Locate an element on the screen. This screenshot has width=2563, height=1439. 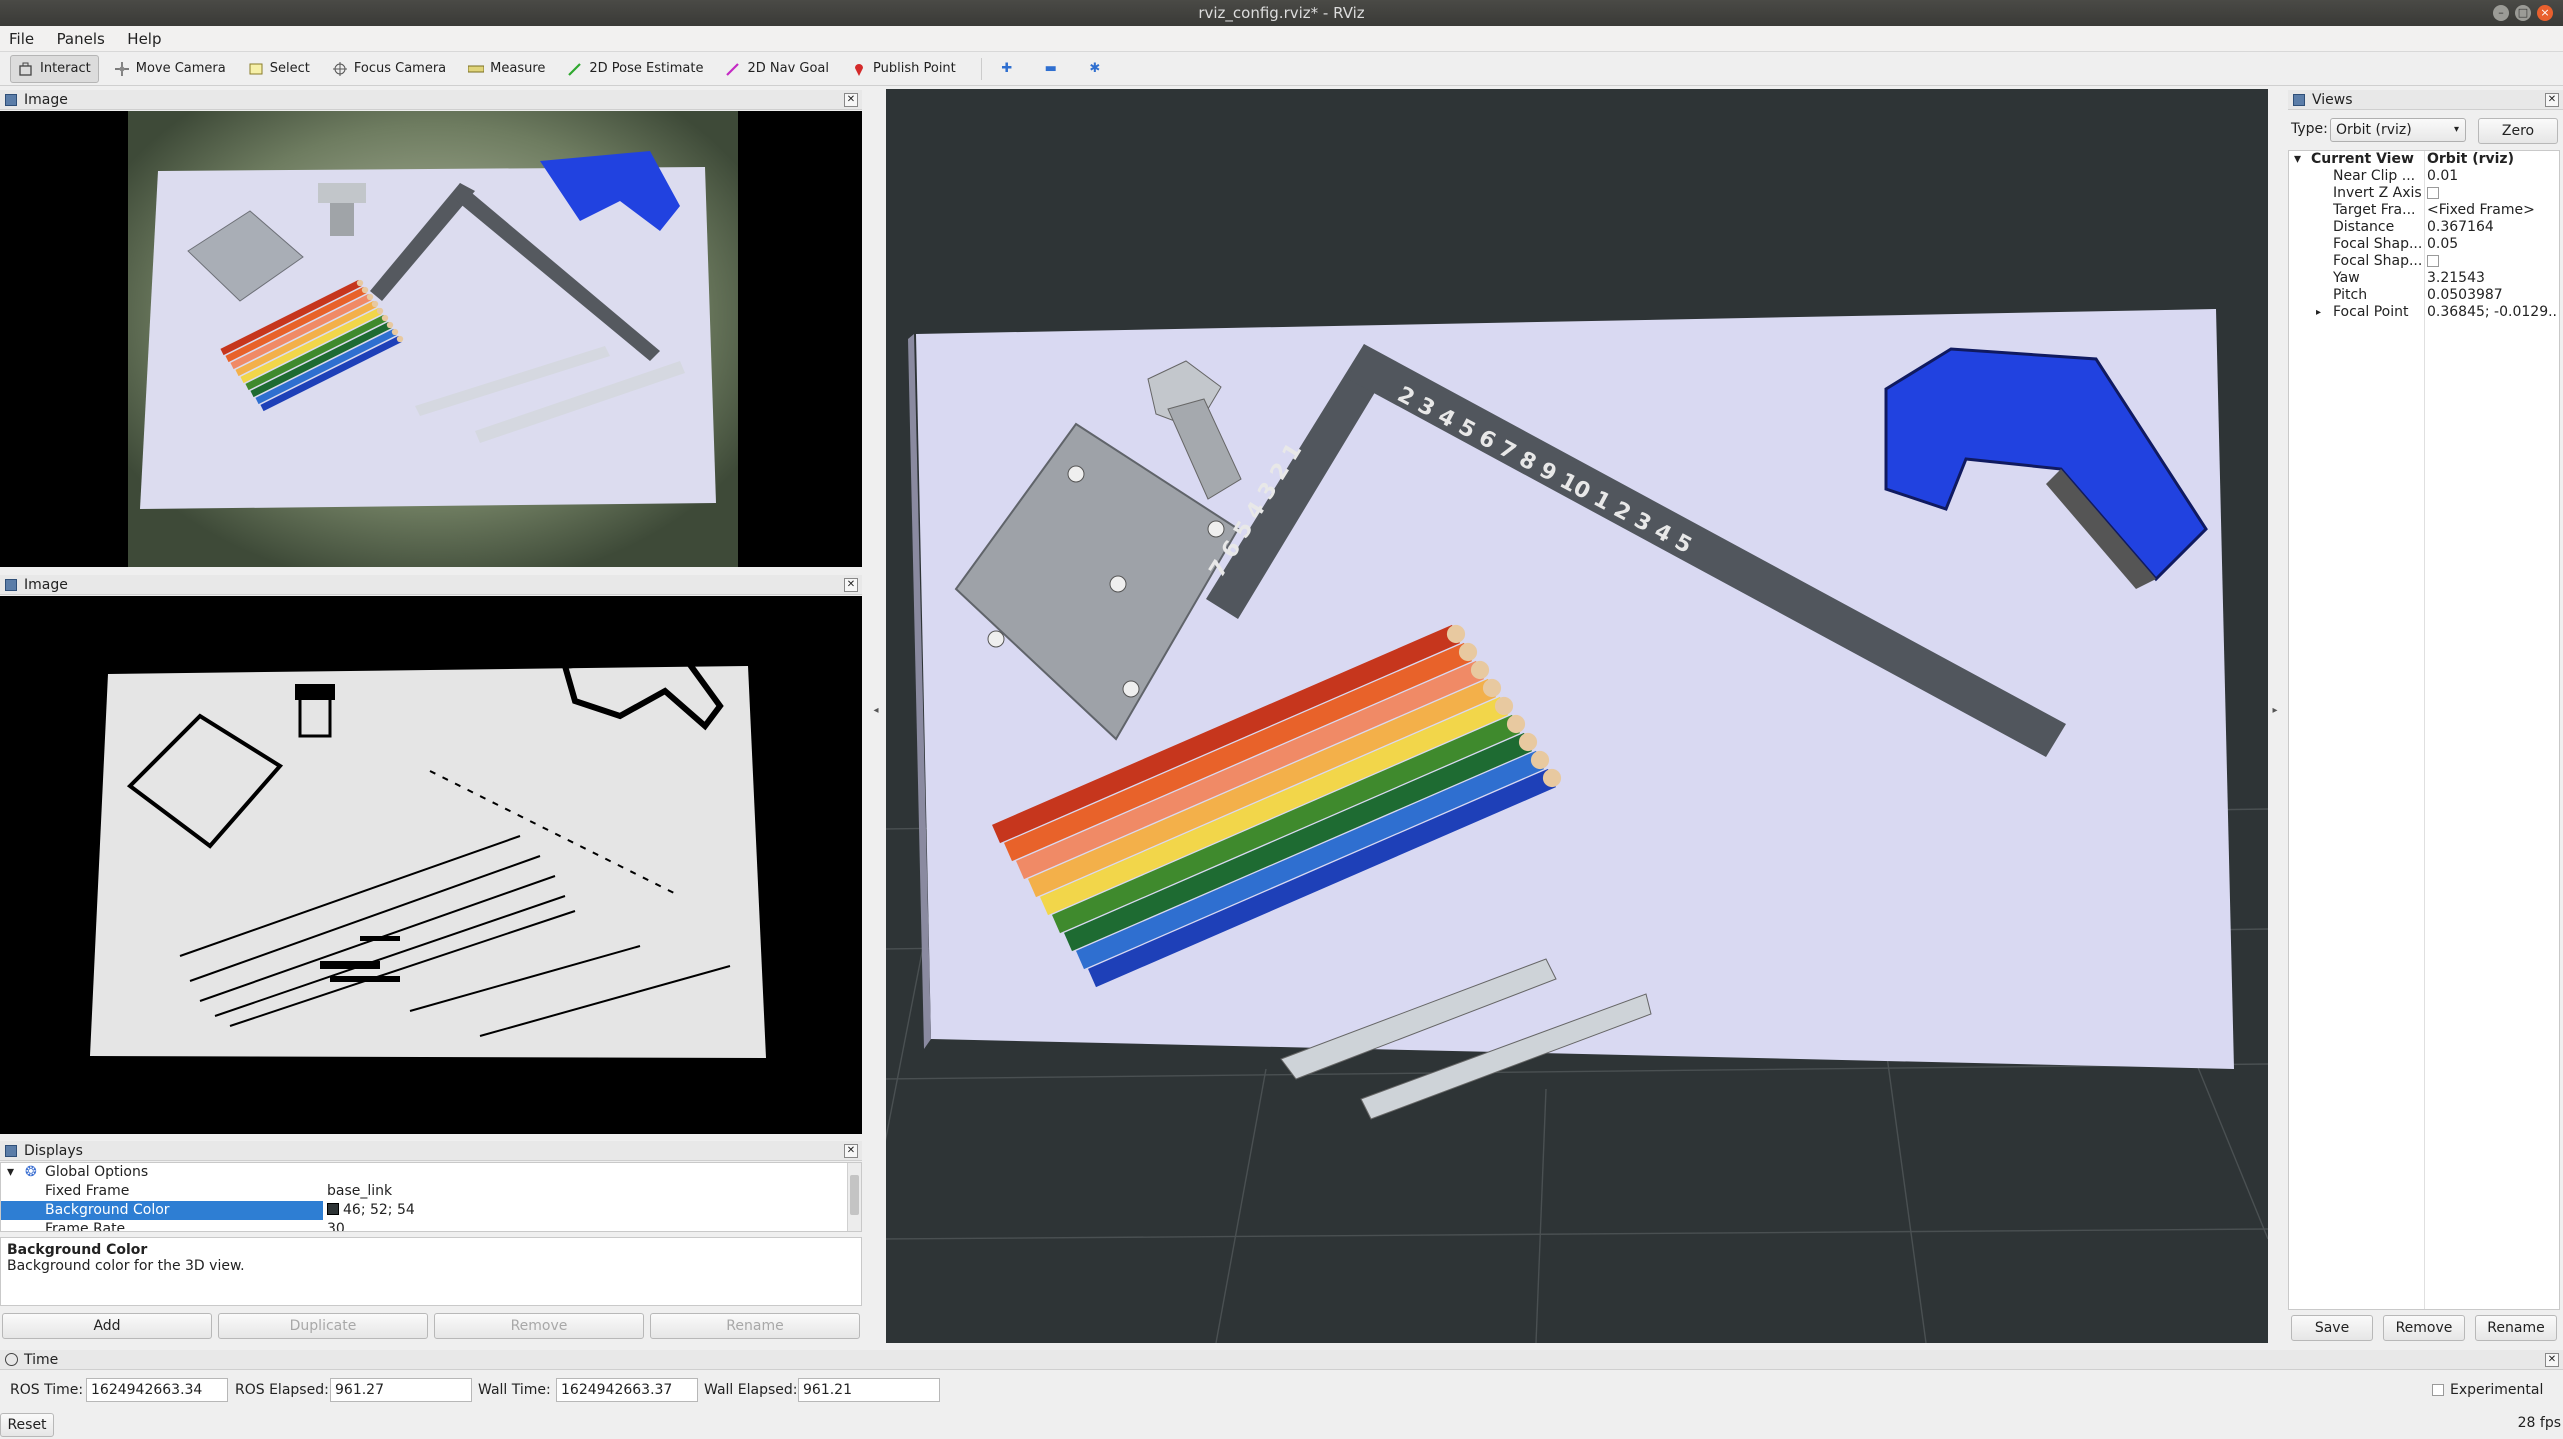
view-type-value: Orbit (rviz) is located at coordinates (2374, 130).